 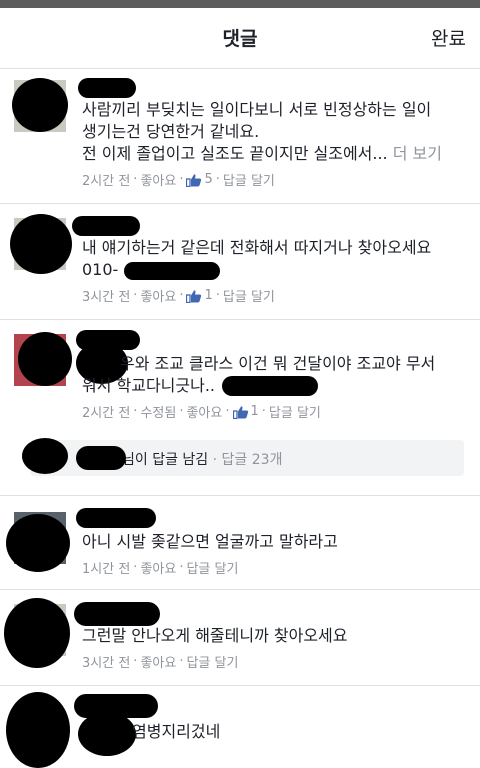 What do you see at coordinates (278, 363) in the screenshot?
I see `comment-text-line: 우와 조교 클라스 이건 뭐 건달이야 조교야 무서` at bounding box center [278, 363].